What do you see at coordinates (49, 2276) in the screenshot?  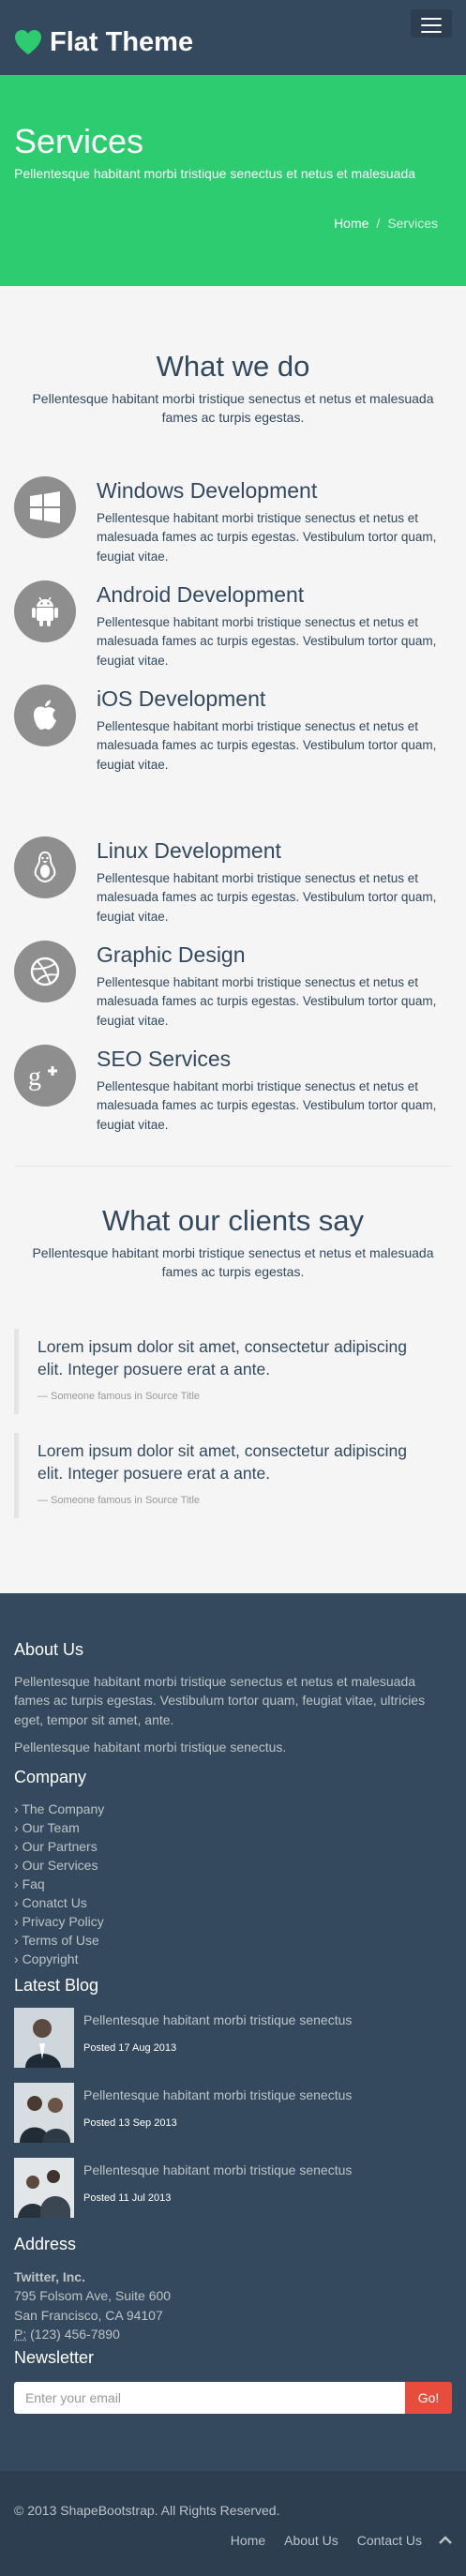 I see `address-company: Twitter, Inc.` at bounding box center [49, 2276].